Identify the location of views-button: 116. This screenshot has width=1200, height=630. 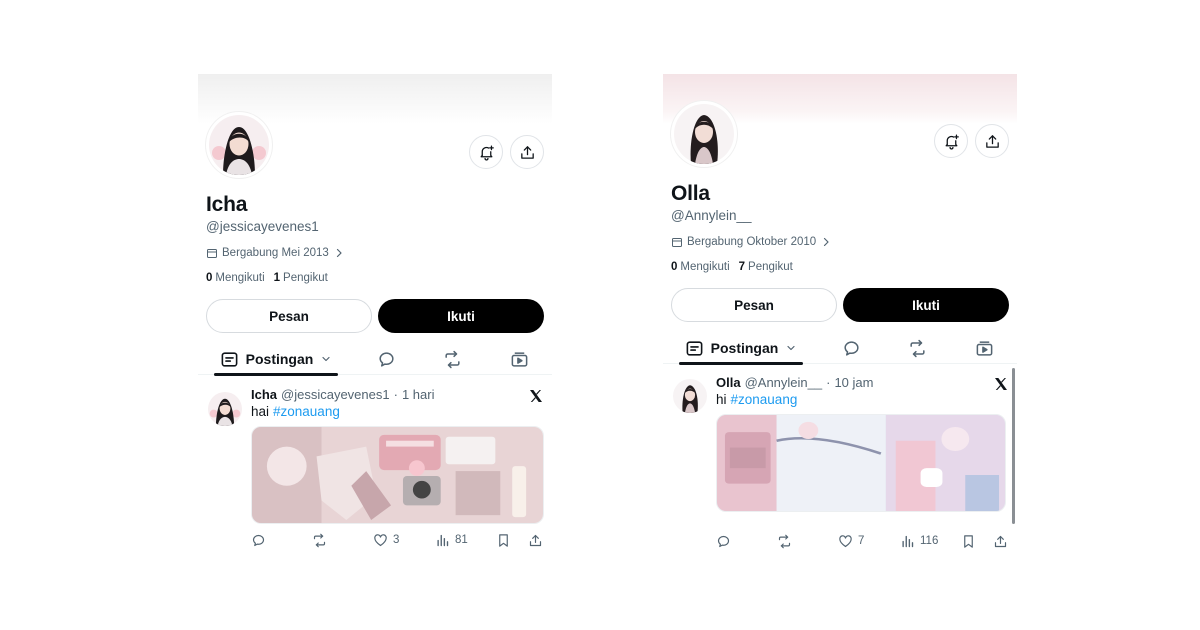
(919, 541).